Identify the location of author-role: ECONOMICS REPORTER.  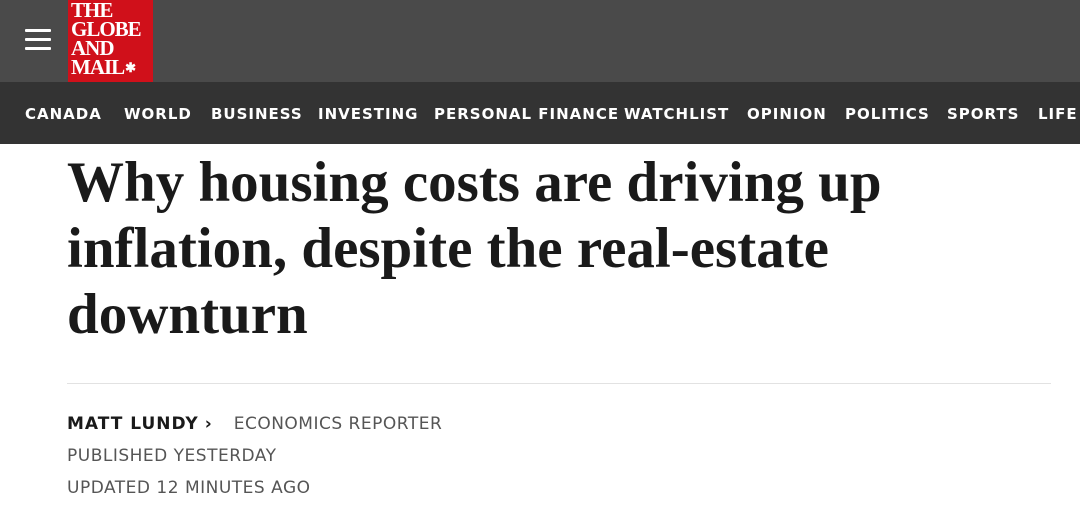
(338, 424).